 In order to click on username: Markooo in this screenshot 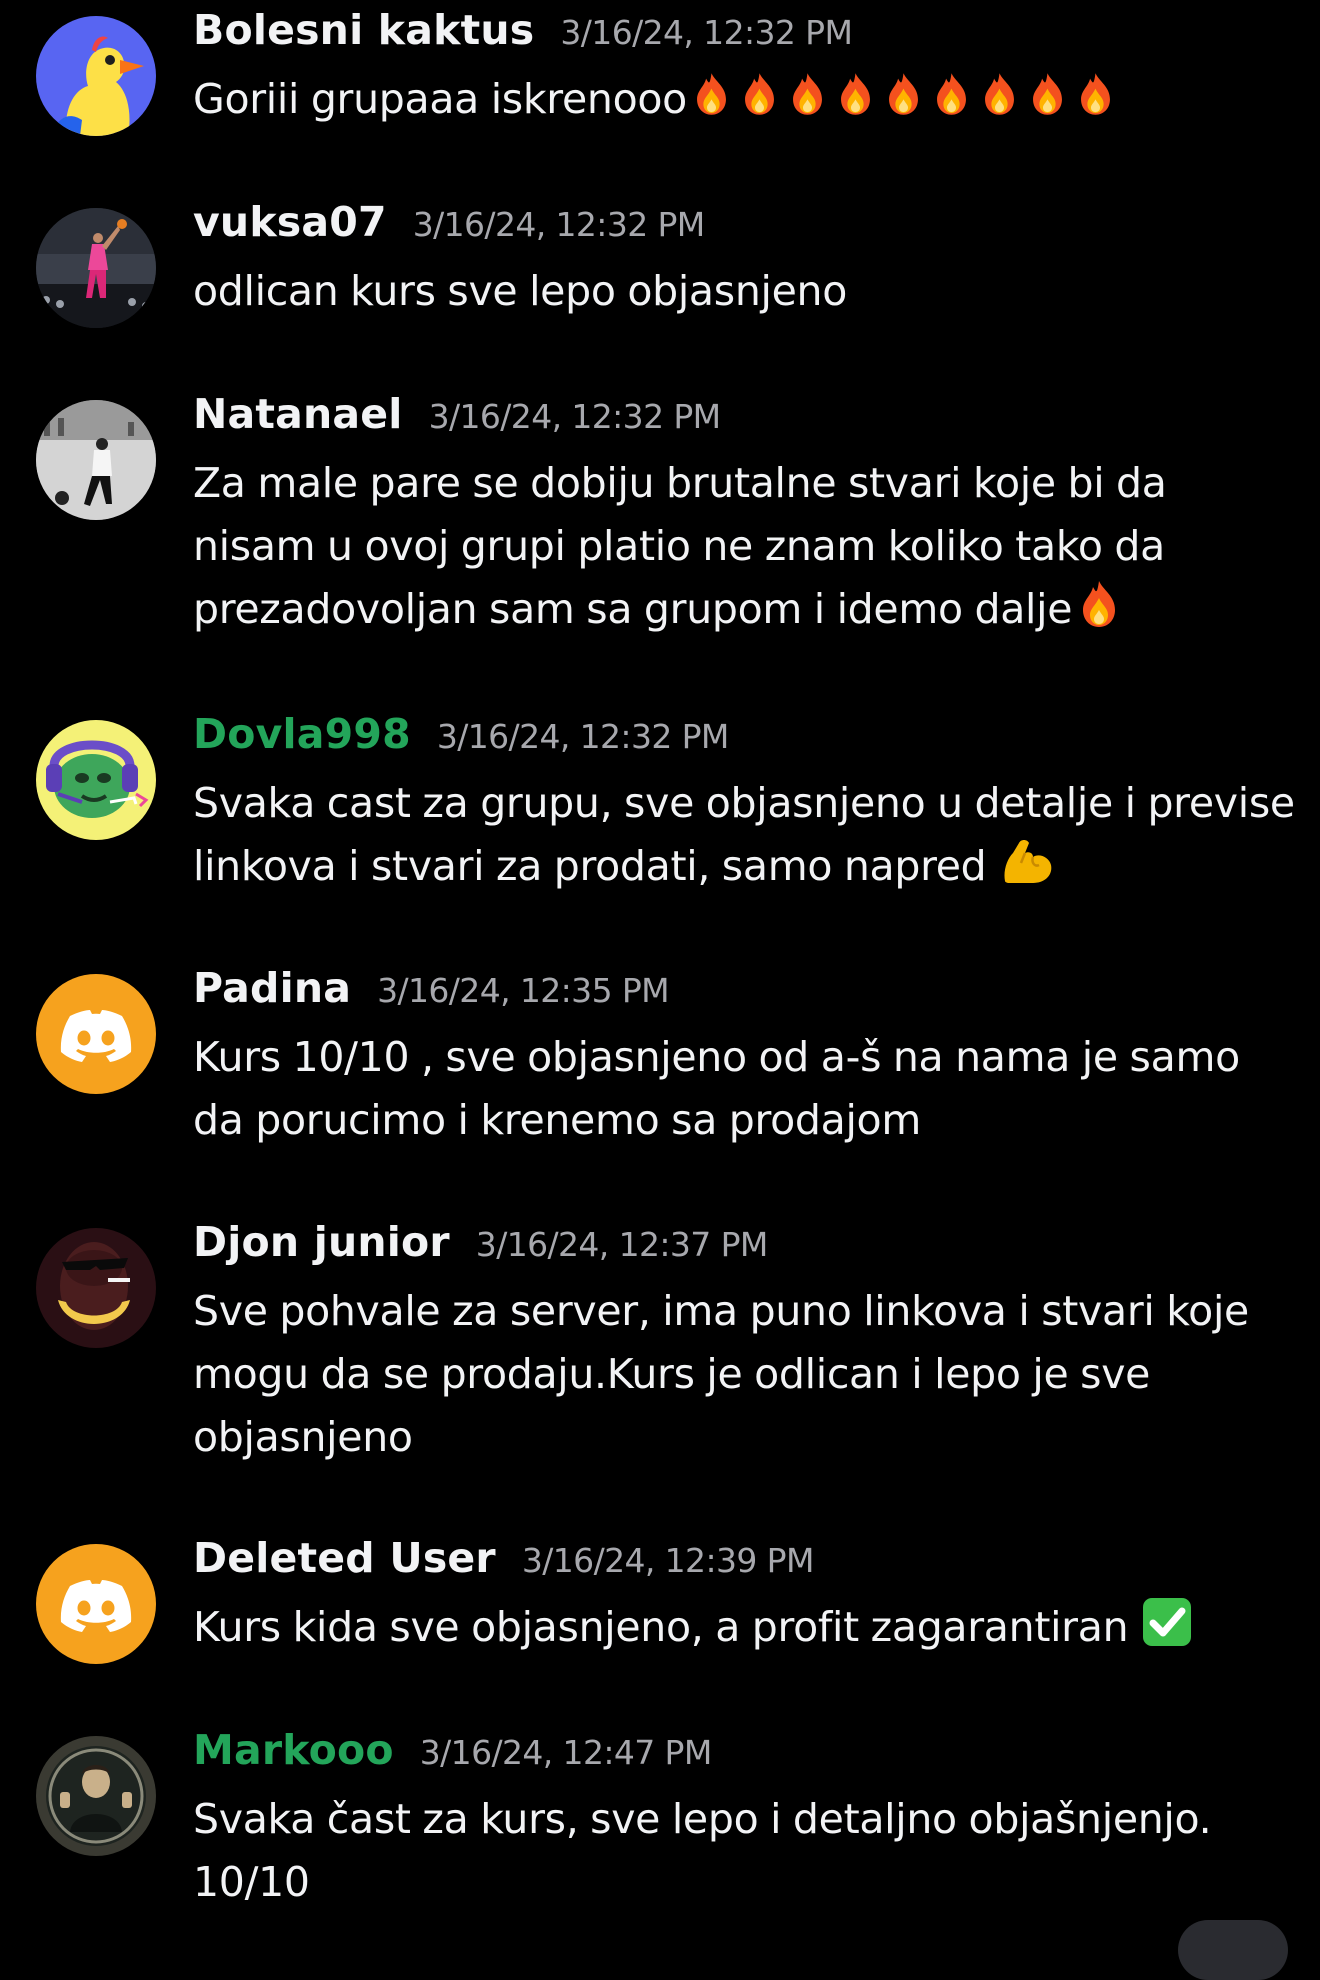, I will do `click(293, 1750)`.